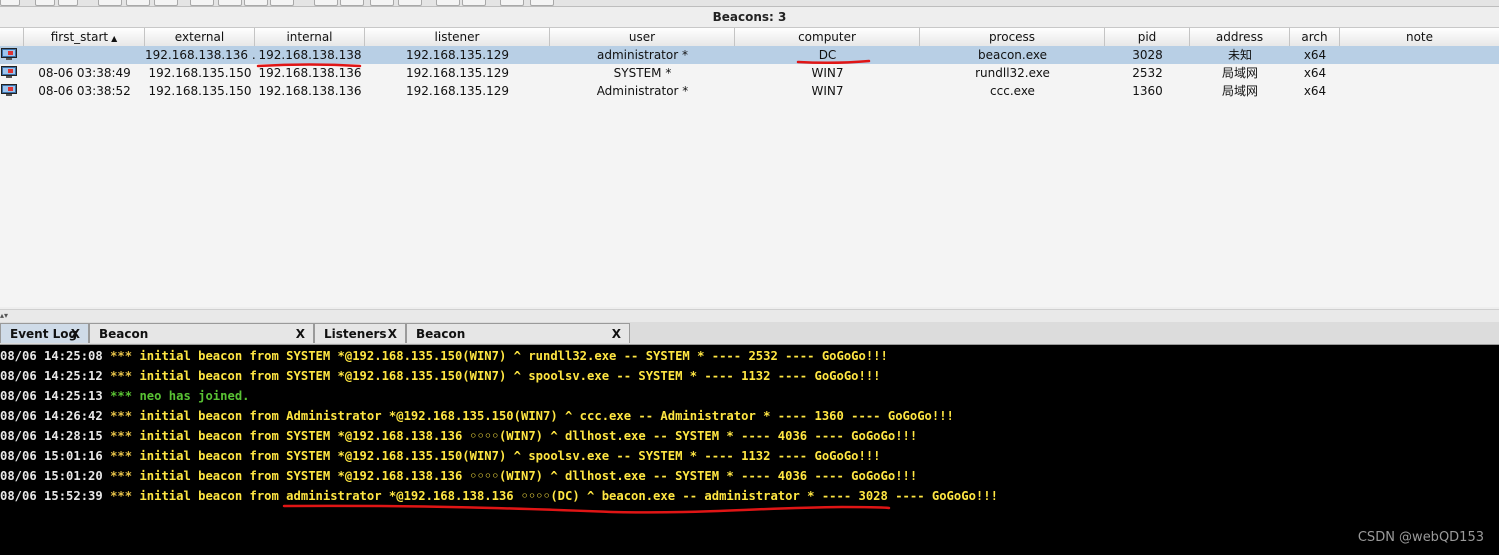  Describe the element at coordinates (309, 65) in the screenshot. I see `annotation-underline` at that location.